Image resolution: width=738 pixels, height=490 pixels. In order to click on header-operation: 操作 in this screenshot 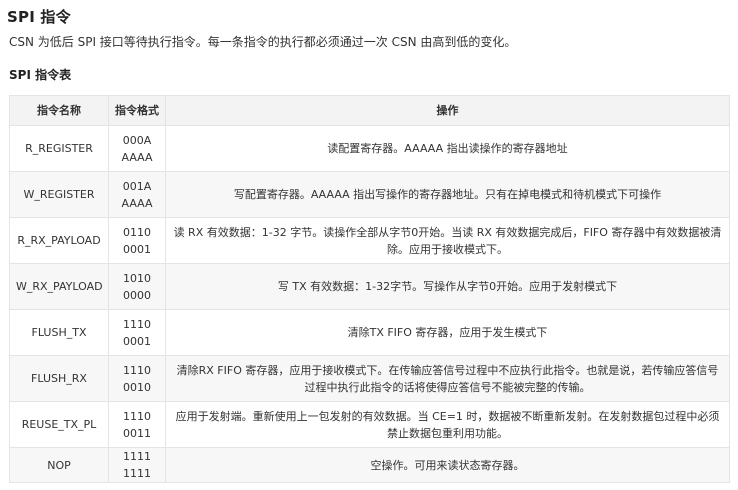, I will do `click(447, 110)`.